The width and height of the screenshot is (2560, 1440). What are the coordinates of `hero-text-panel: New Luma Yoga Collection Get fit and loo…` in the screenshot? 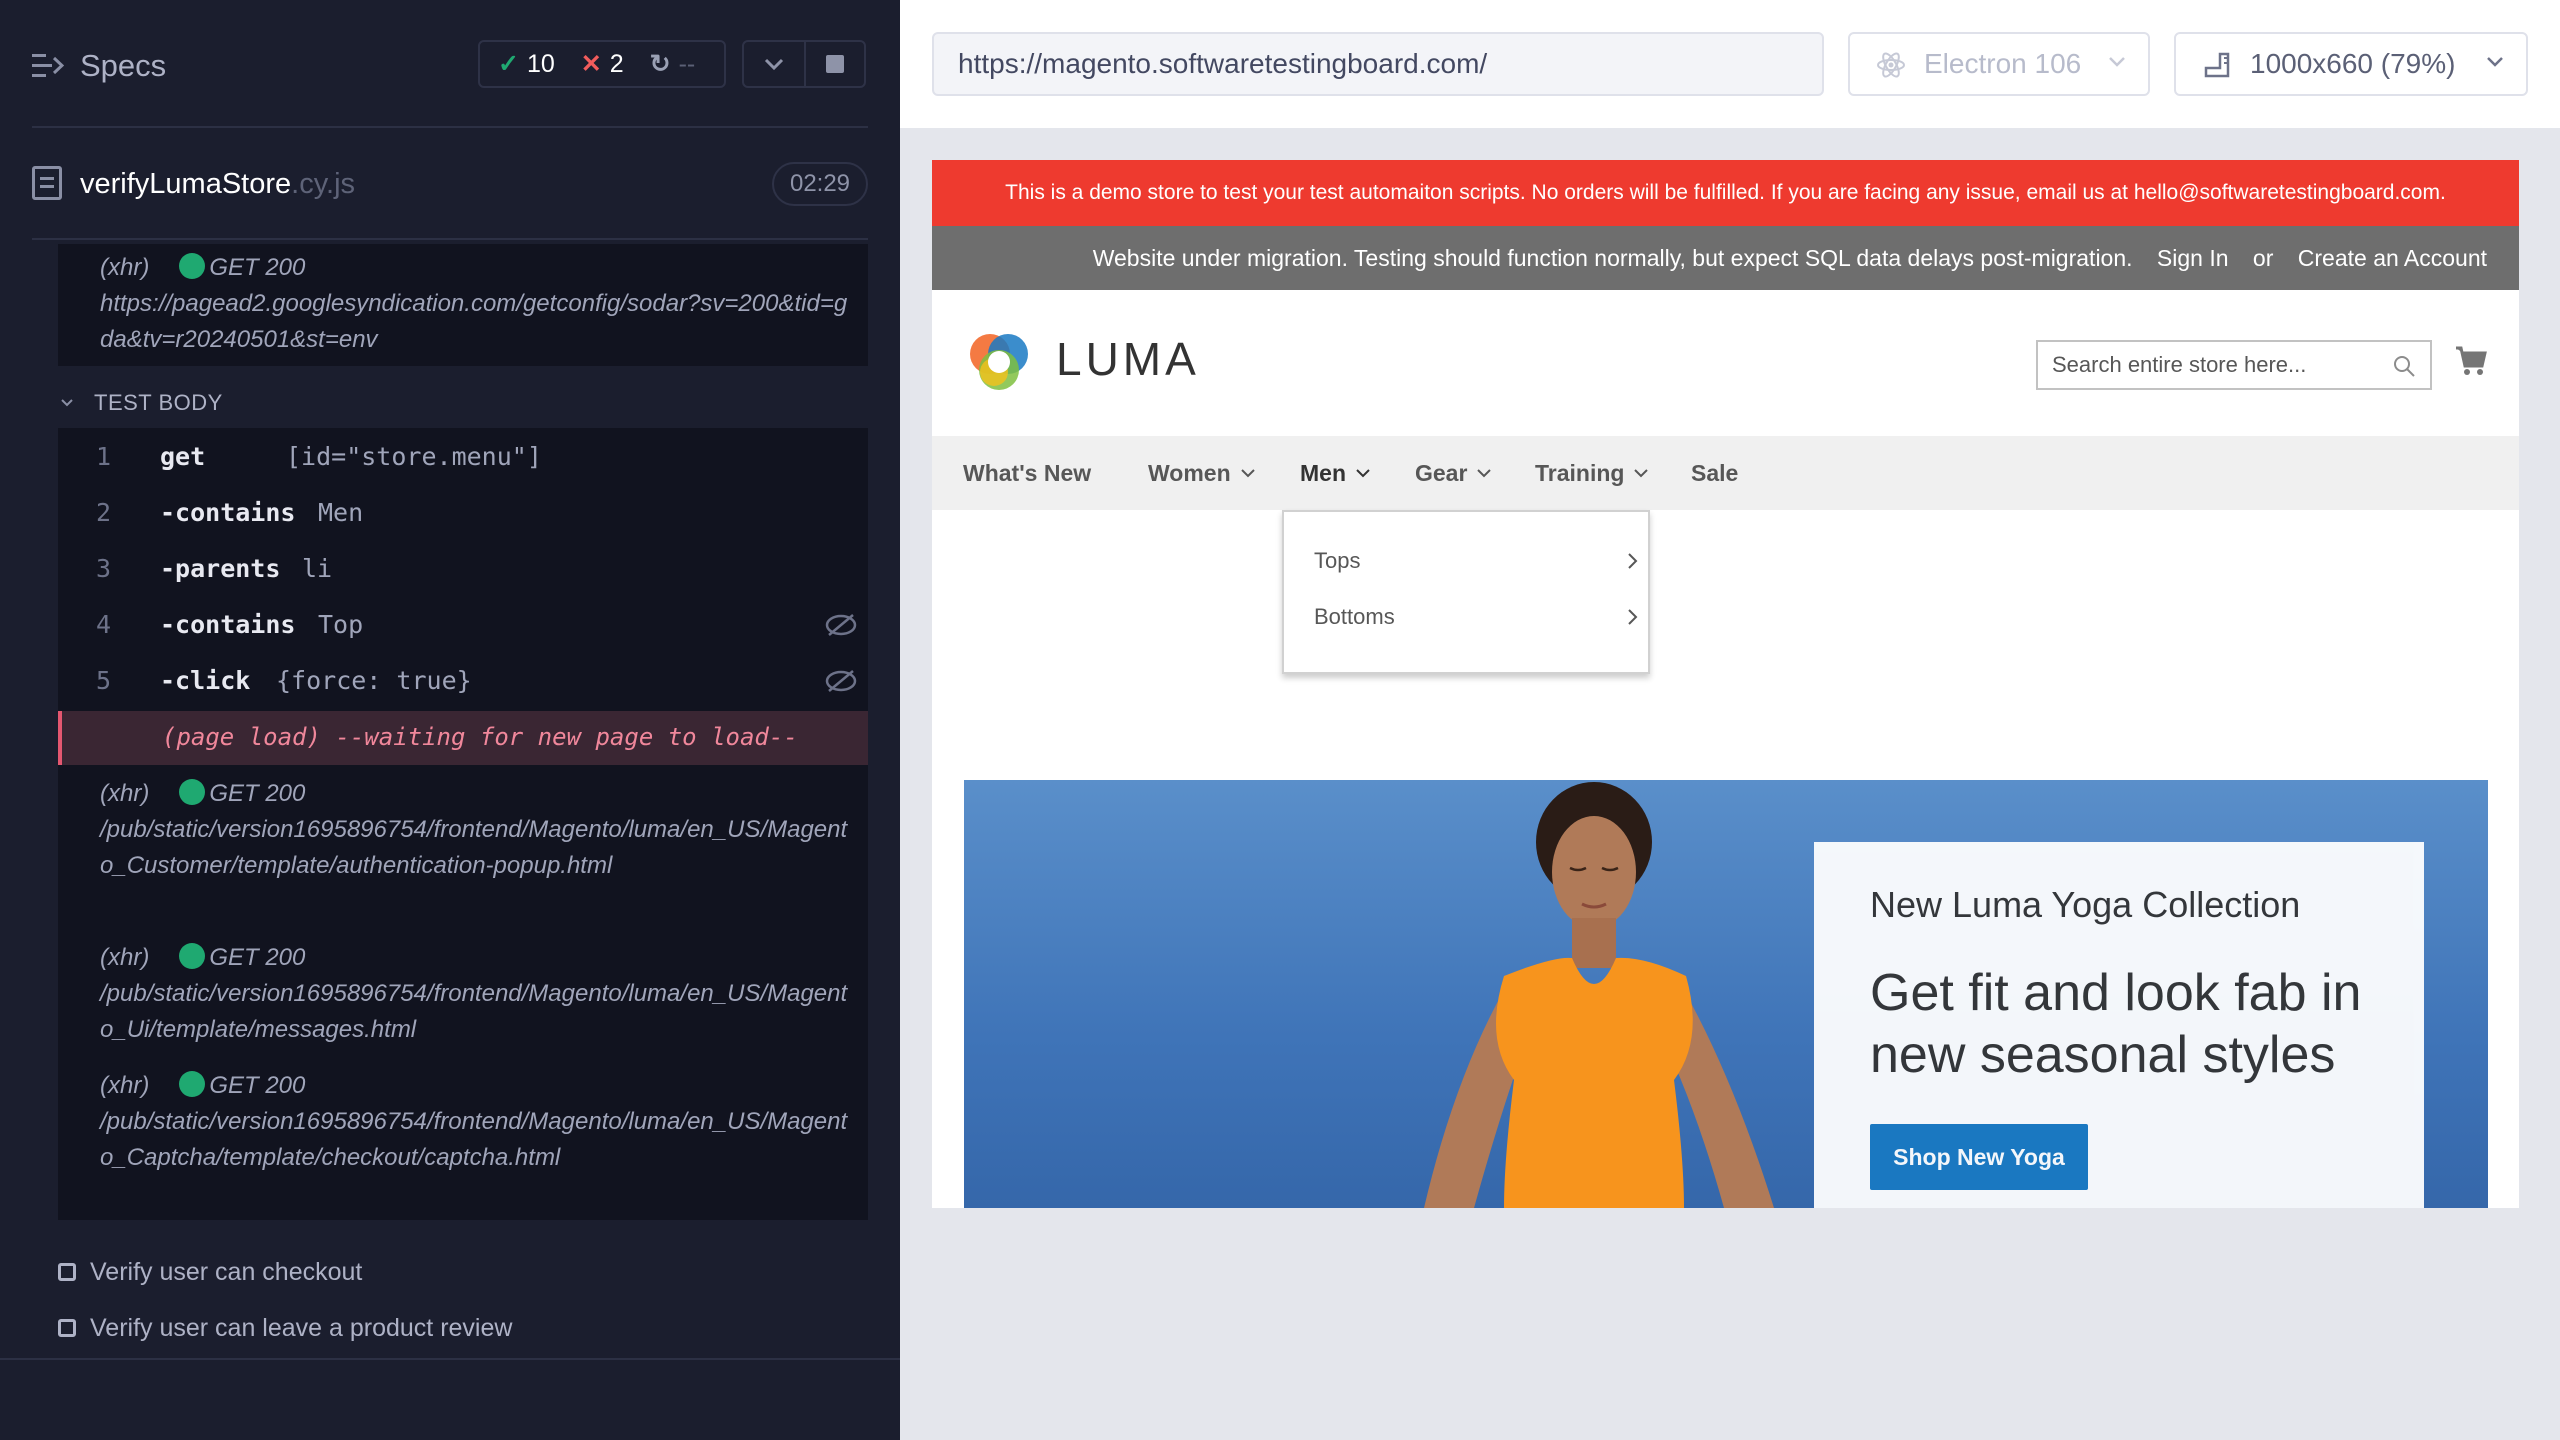 It's located at (2119, 1025).